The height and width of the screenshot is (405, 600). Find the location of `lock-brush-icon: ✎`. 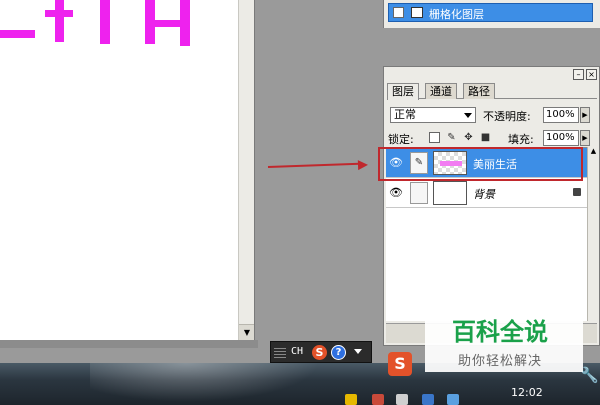

lock-brush-icon: ✎ is located at coordinates (451, 137).